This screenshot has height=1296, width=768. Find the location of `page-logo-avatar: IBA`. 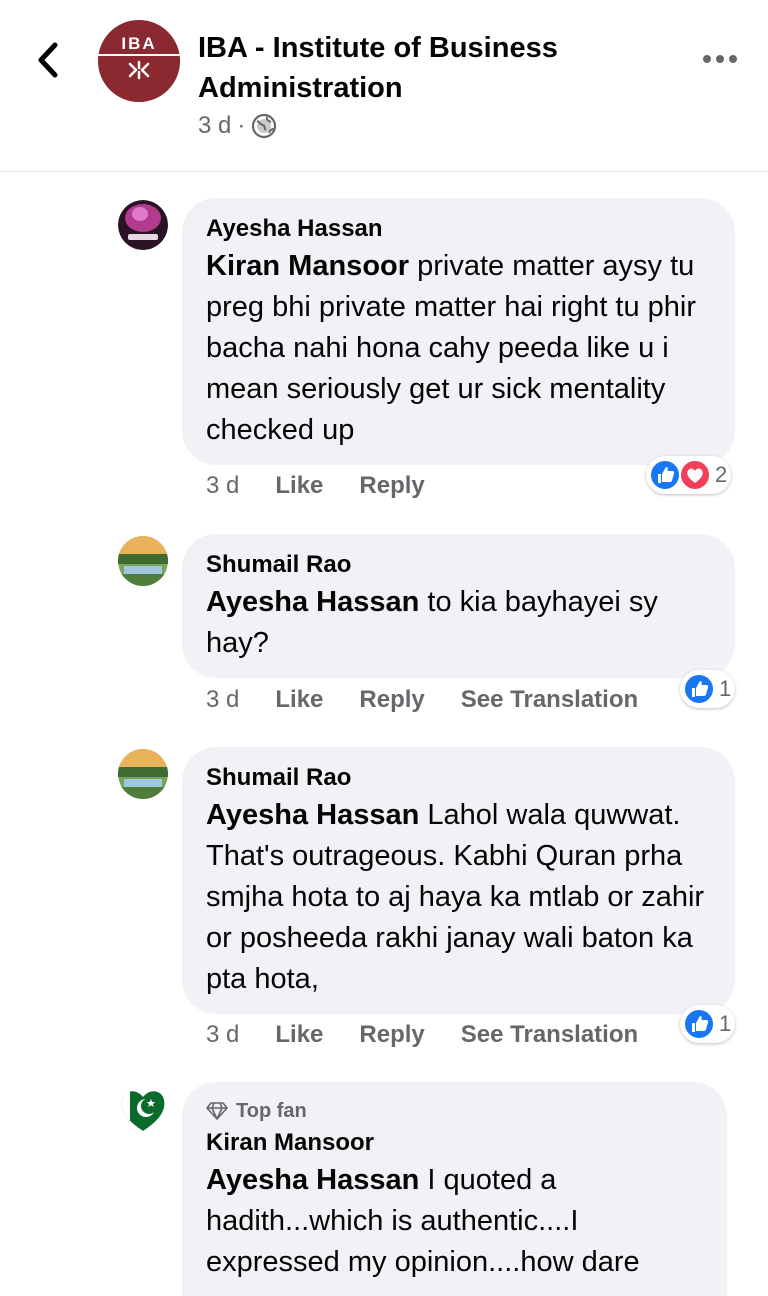

page-logo-avatar: IBA is located at coordinates (139, 61).